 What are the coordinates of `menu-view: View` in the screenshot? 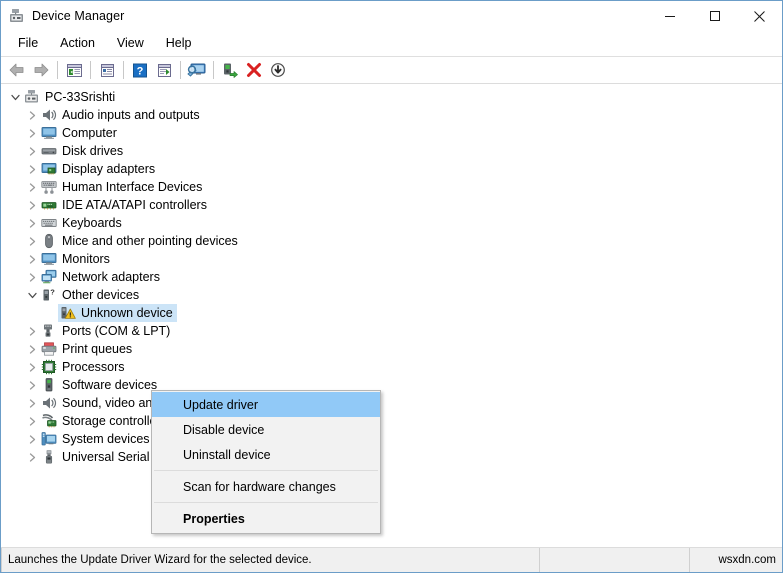 It's located at (130, 43).